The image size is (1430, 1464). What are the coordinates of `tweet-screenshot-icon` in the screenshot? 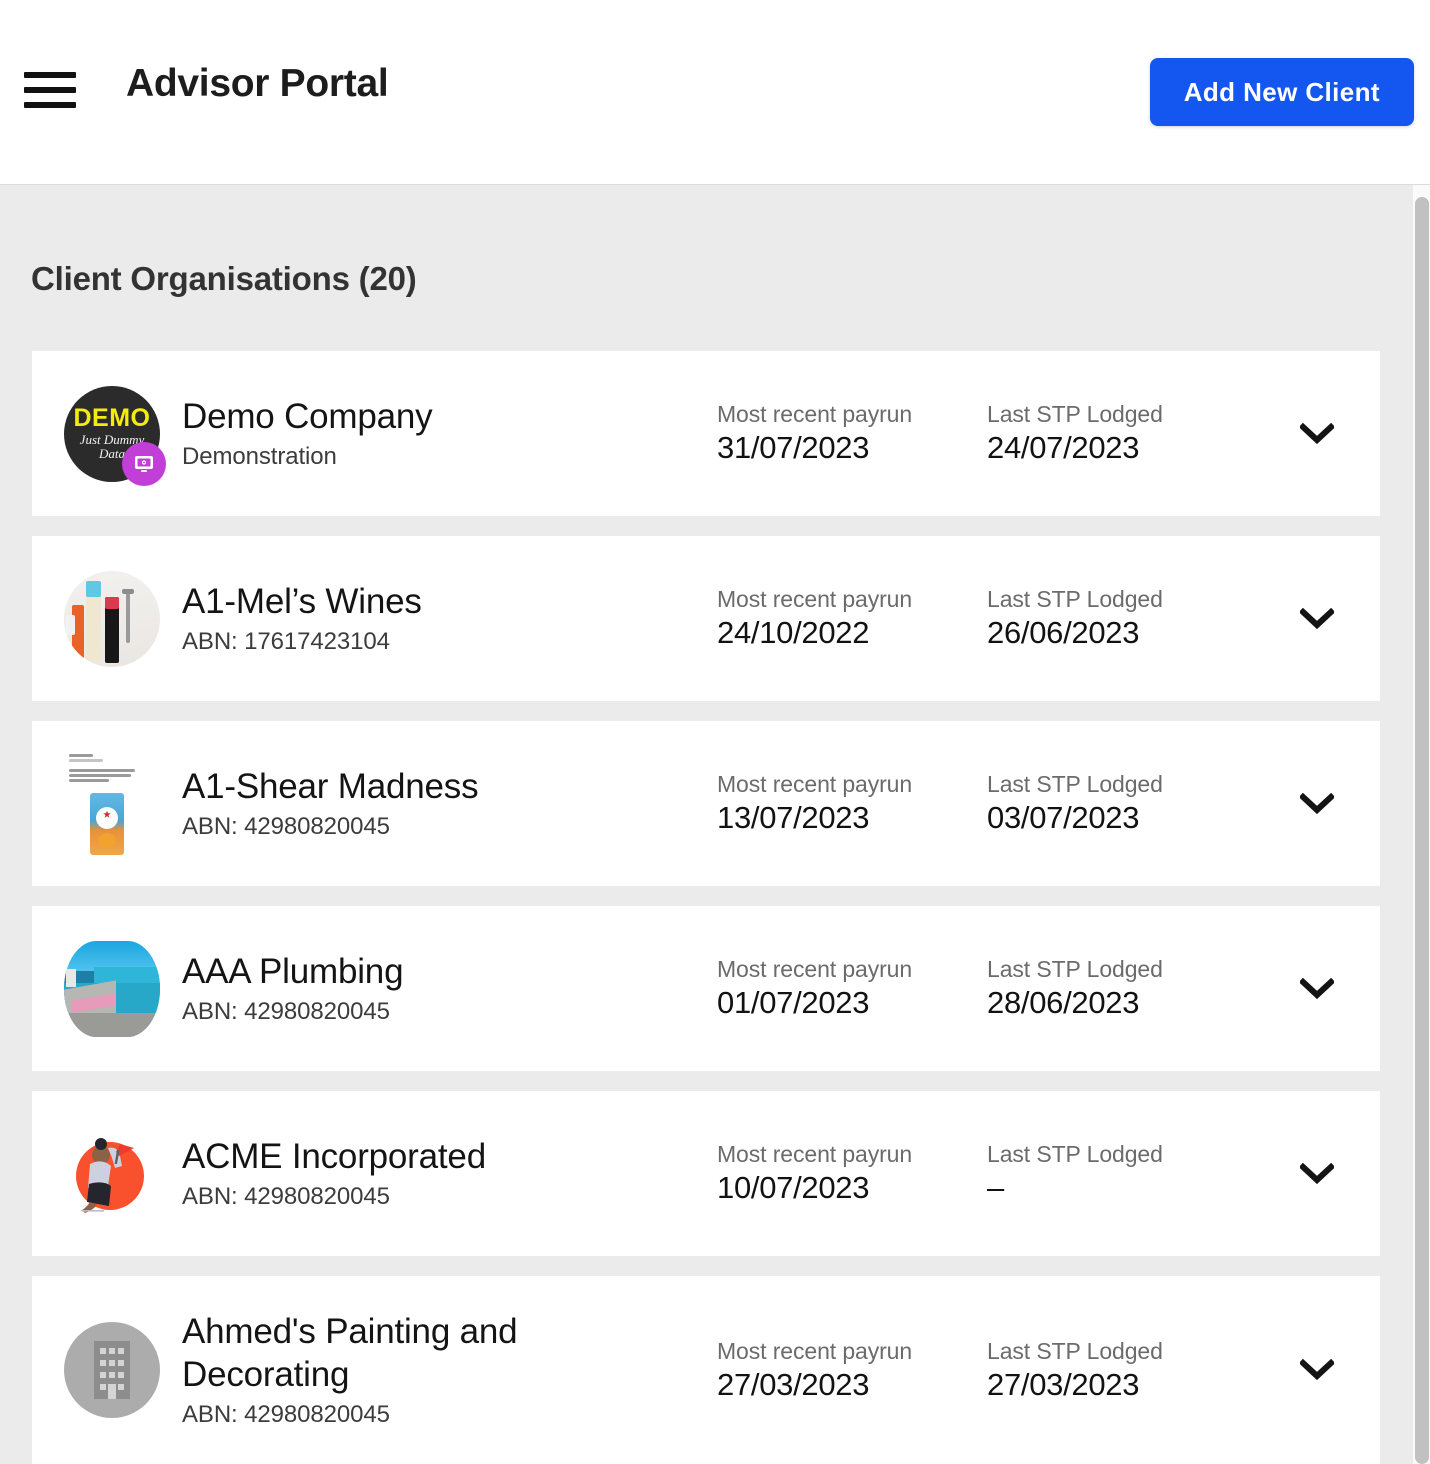 It's located at (106, 803).